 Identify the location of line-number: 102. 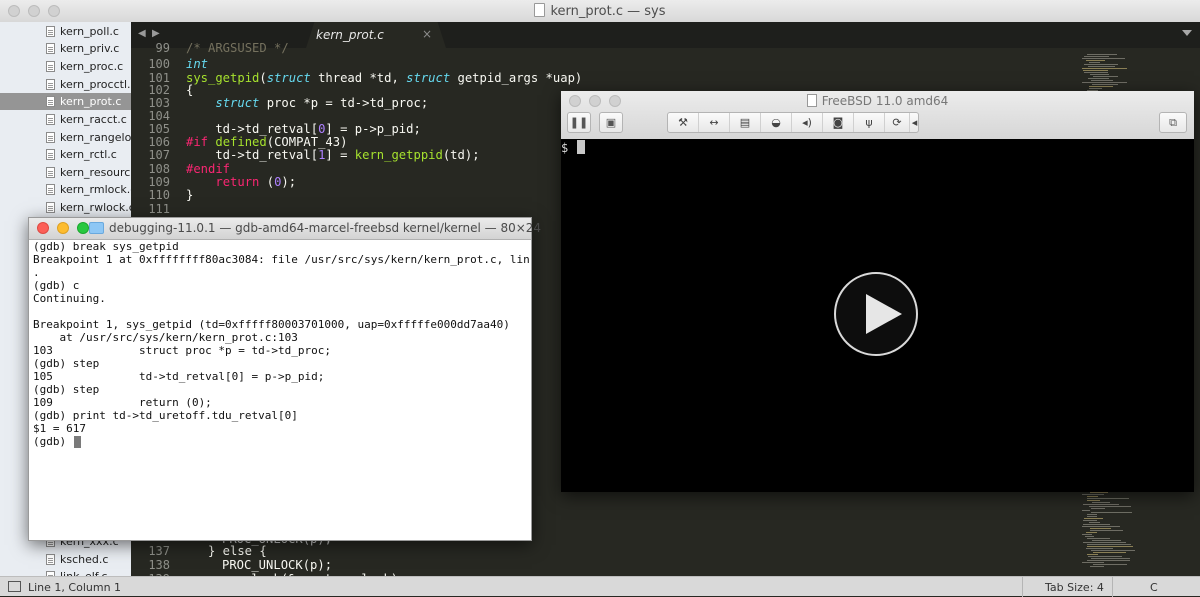
(159, 90).